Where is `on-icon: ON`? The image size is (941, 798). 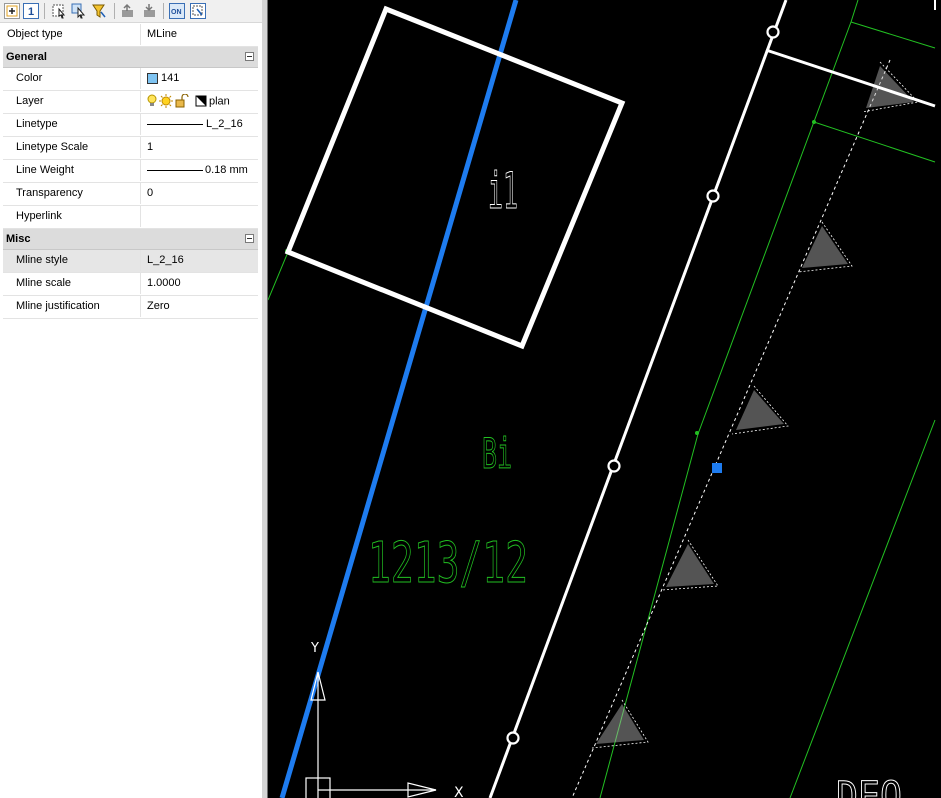
on-icon: ON is located at coordinates (177, 11).